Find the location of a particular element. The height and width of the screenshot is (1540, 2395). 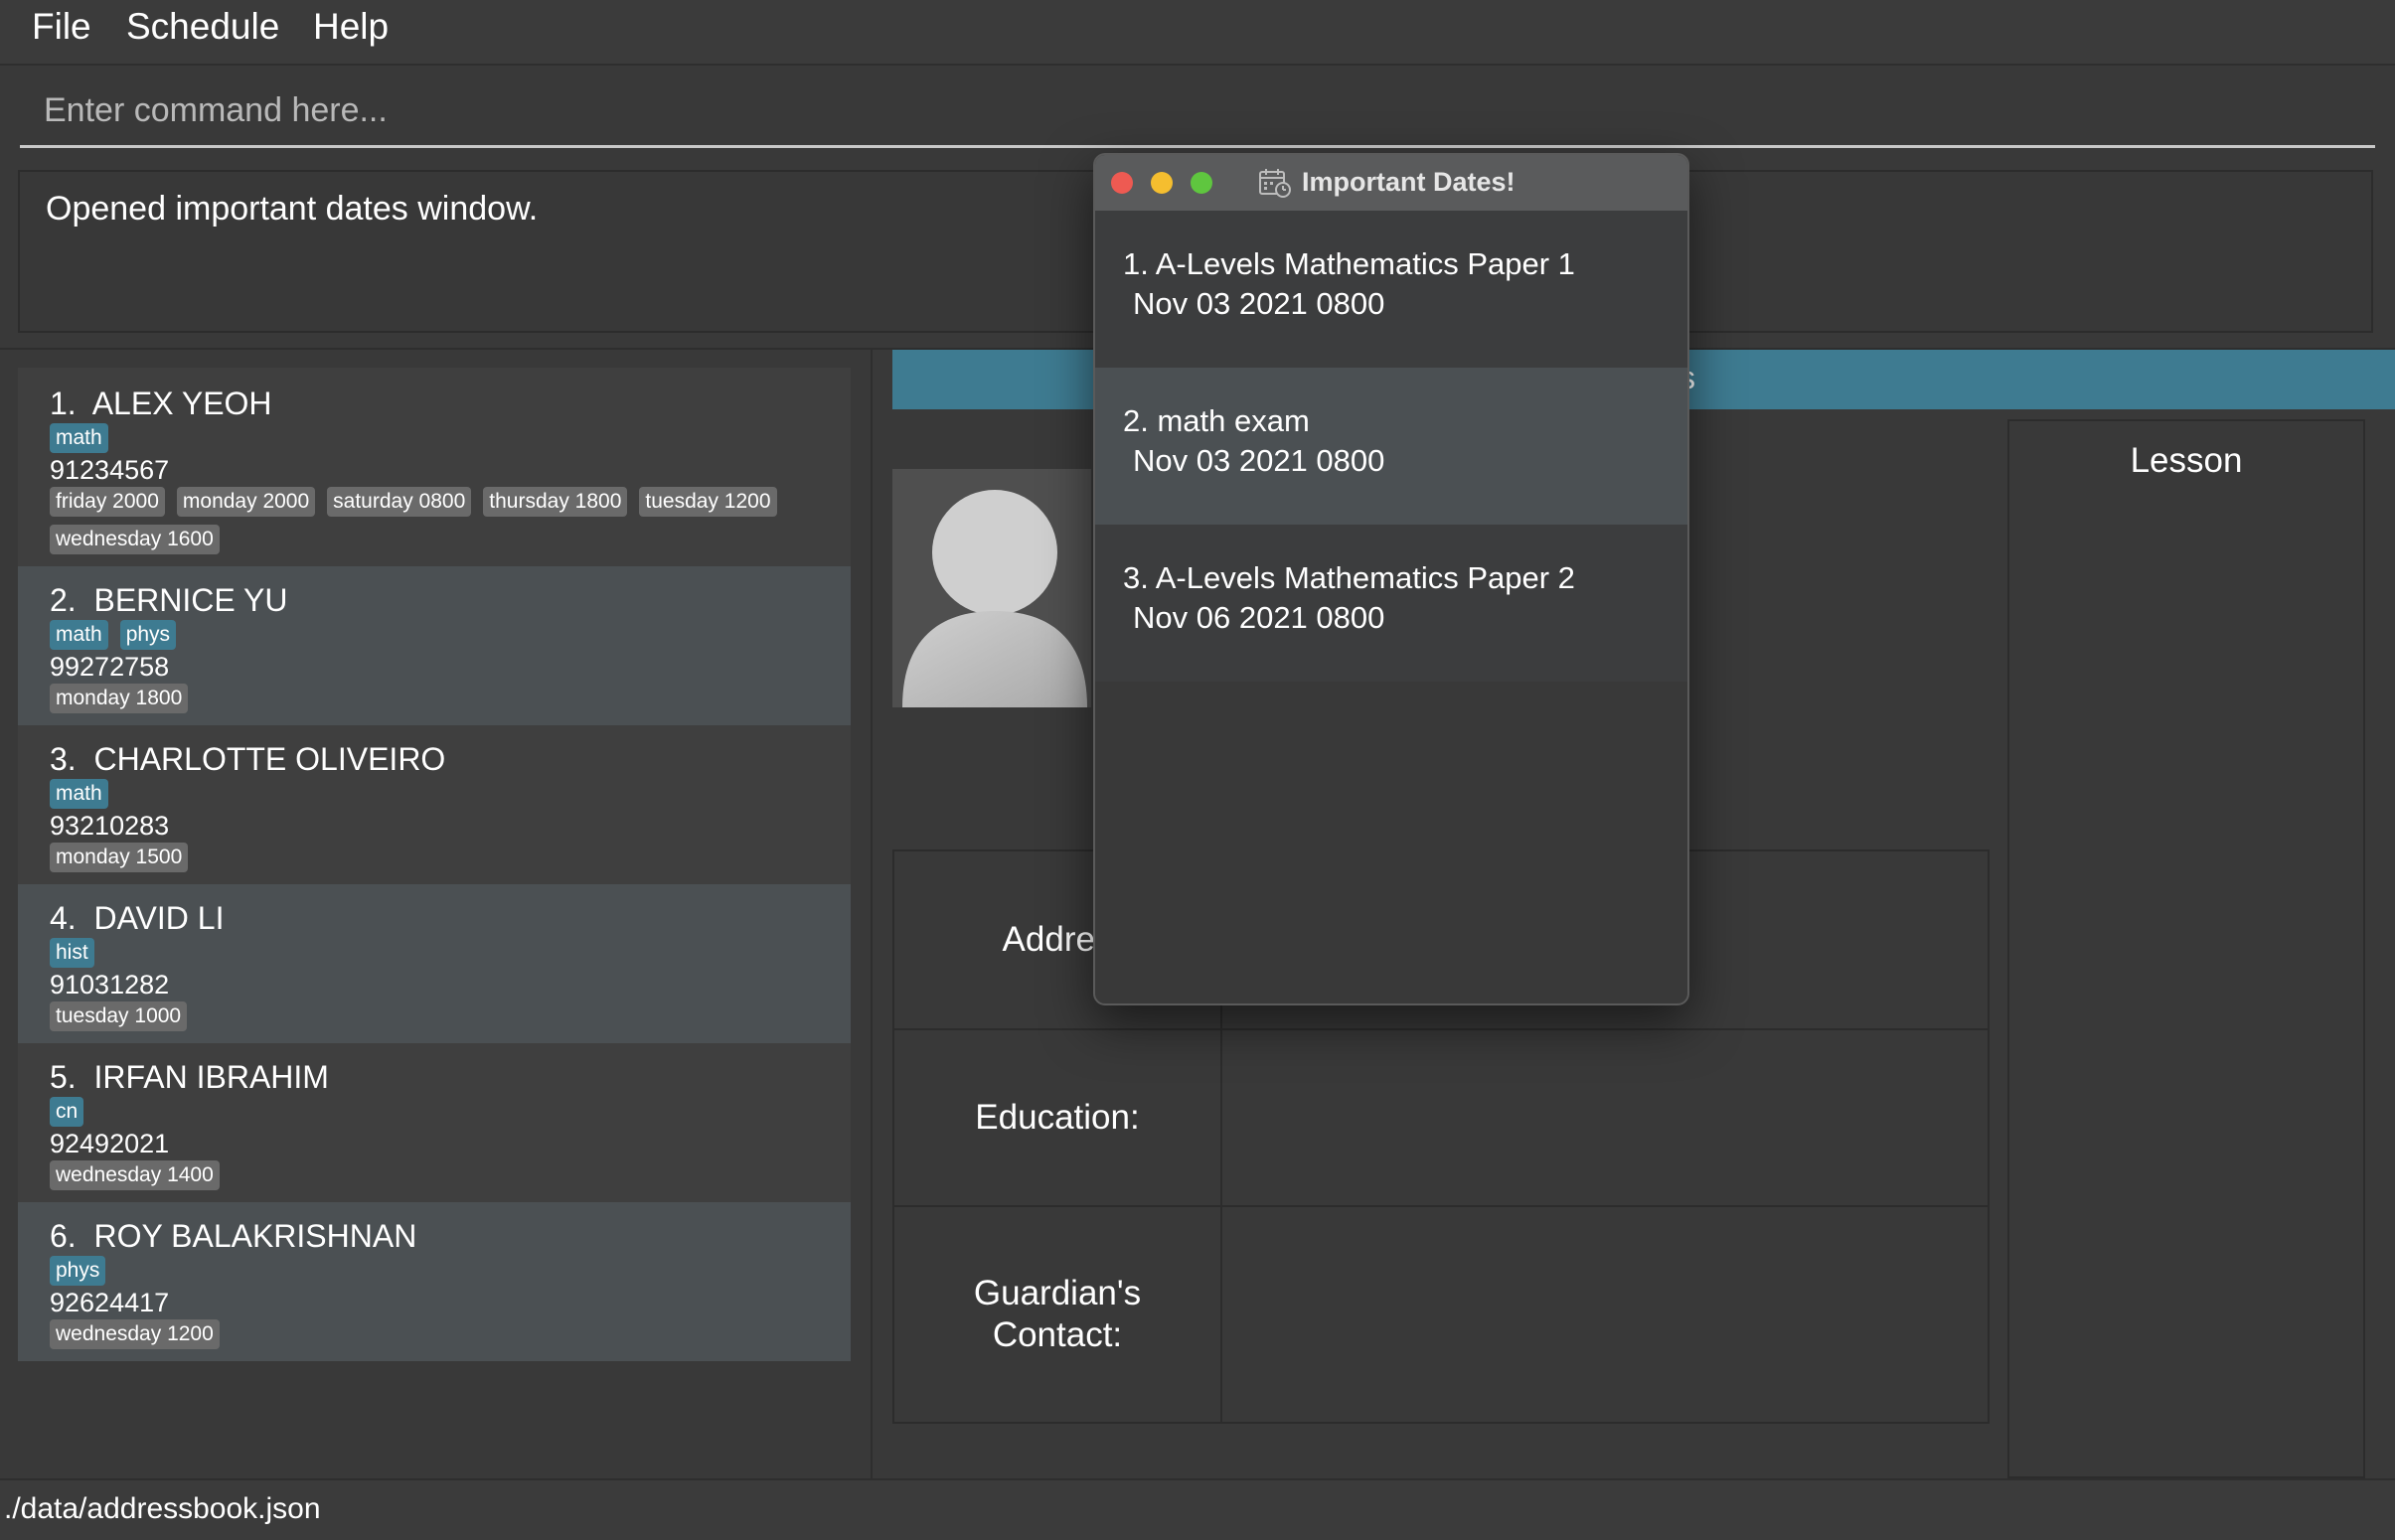

person-name: 5. IRFAN IBRAHIM is located at coordinates (189, 1077).